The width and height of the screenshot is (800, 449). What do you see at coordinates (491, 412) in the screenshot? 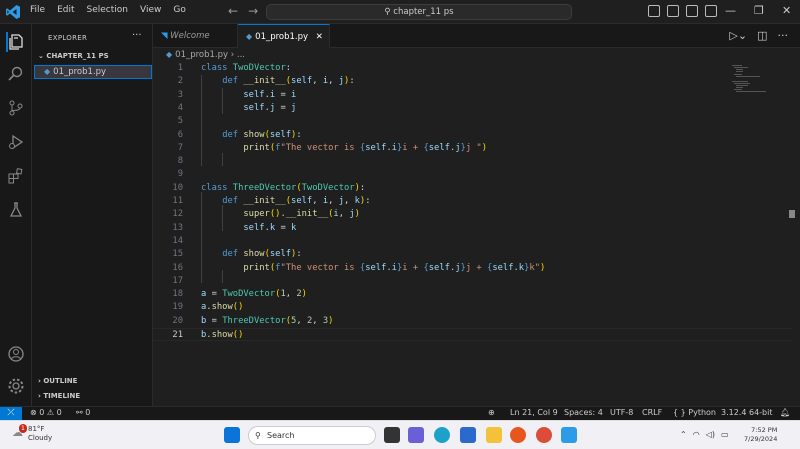
I see `zoom-icon: ⊕` at bounding box center [491, 412].